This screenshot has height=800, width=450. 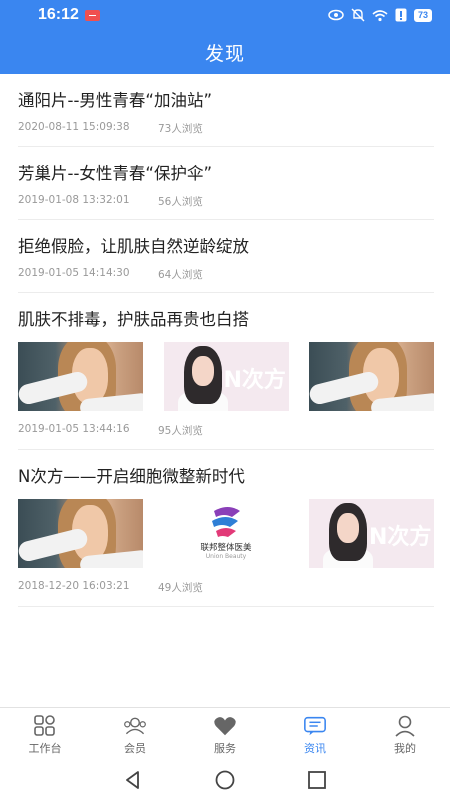 What do you see at coordinates (45, 748) in the screenshot?
I see `tab-label: 工作台` at bounding box center [45, 748].